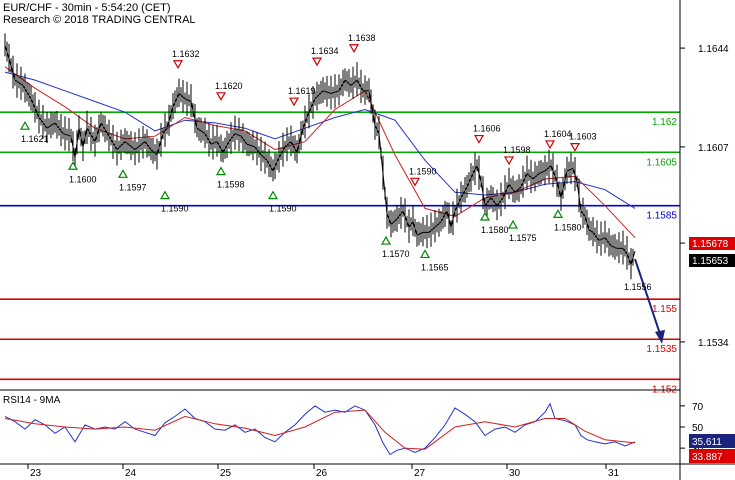 The height and width of the screenshot is (480, 735). Describe the element at coordinates (713, 148) in the screenshot. I see `y-tick-label: 1.1607` at that location.